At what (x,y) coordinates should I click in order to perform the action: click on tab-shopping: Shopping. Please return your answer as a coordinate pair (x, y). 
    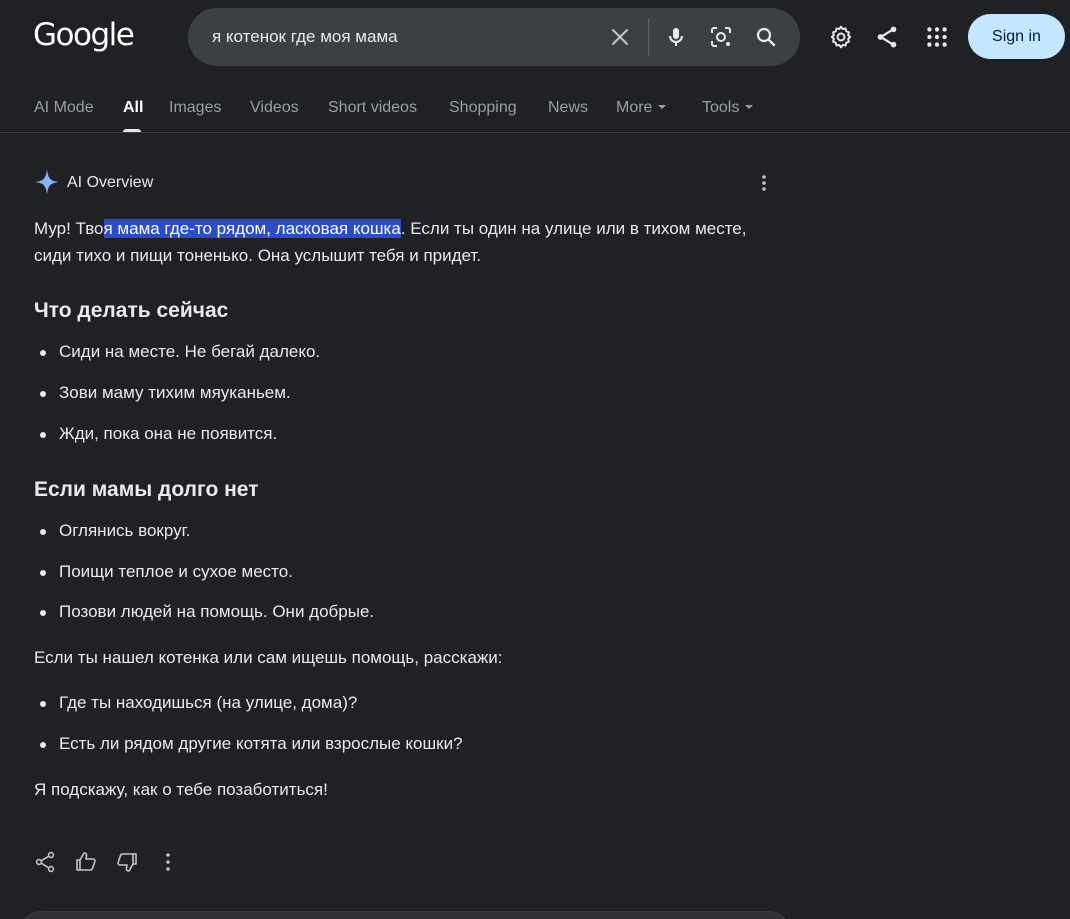
    Looking at the image, I should click on (483, 108).